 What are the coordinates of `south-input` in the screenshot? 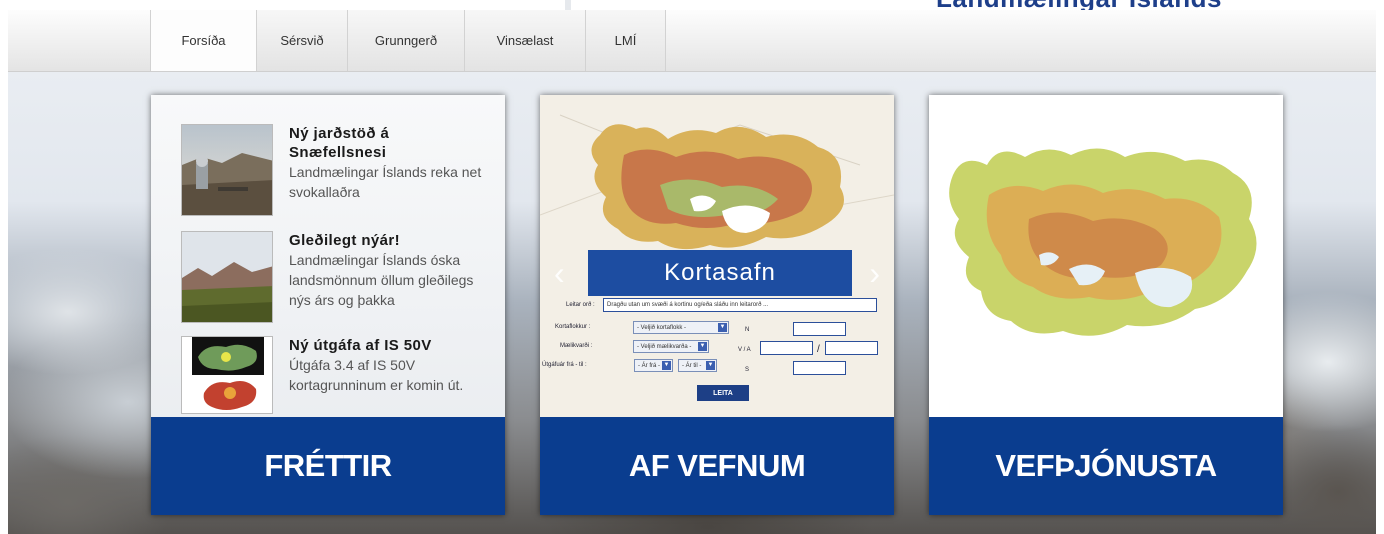 It's located at (819, 368).